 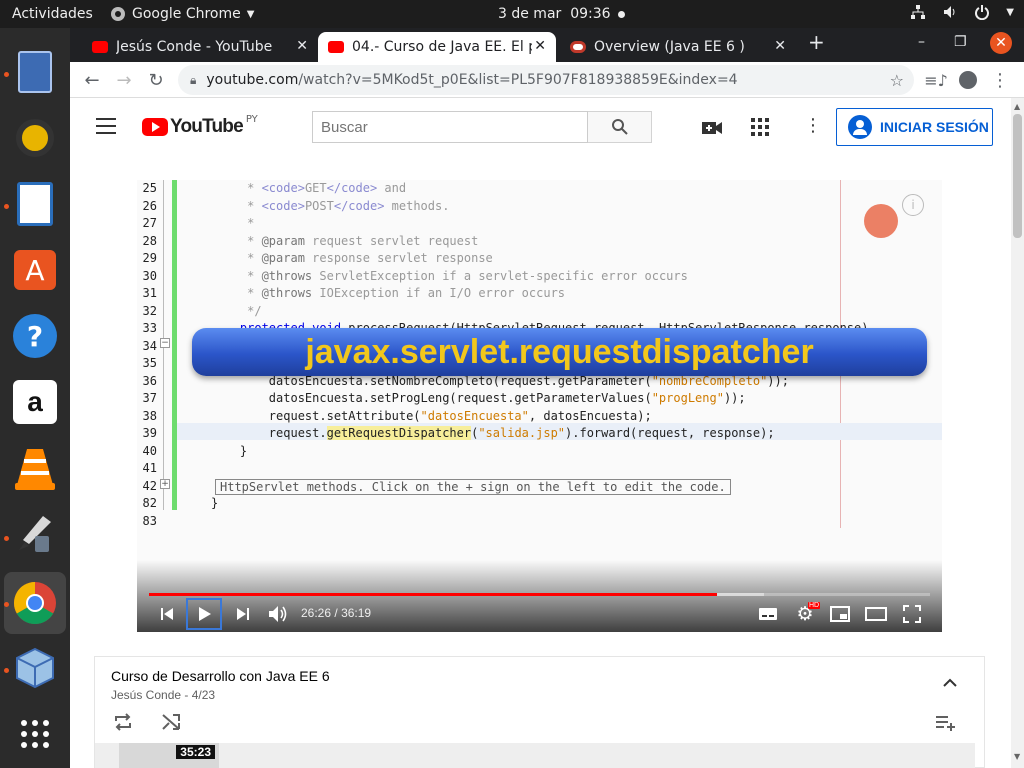 What do you see at coordinates (813, 125) in the screenshot?
I see `settings-menu-icon: ⋮` at bounding box center [813, 125].